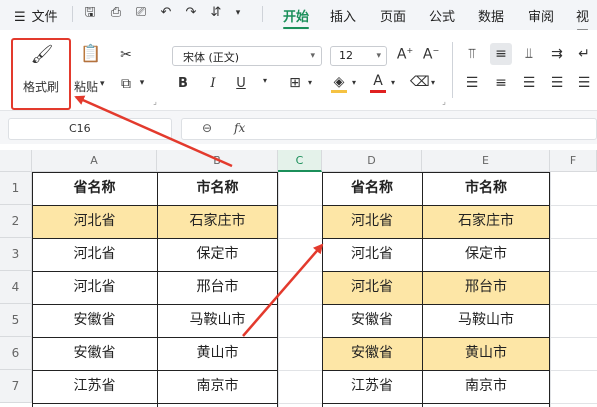 The height and width of the screenshot is (407, 597). I want to click on underline-dropdown-icon: ▾, so click(265, 80).